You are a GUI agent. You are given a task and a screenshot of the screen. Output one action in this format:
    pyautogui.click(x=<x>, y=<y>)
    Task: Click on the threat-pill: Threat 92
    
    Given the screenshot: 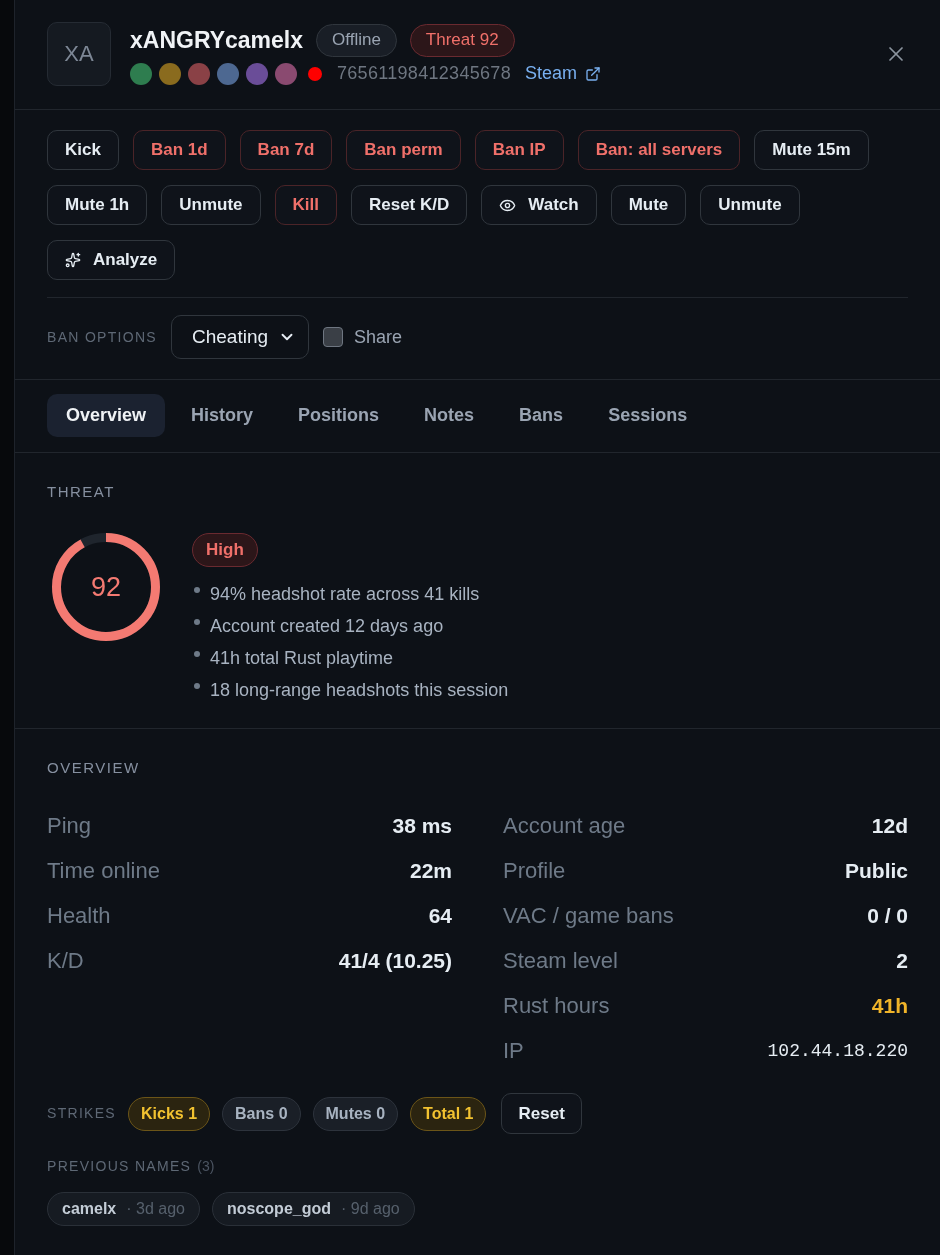 What is the action you would take?
    pyautogui.click(x=462, y=40)
    